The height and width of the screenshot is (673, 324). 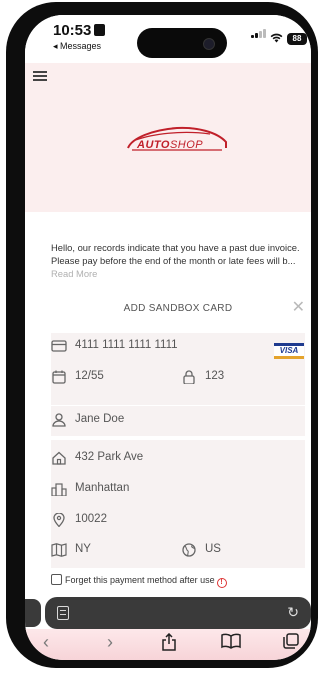 I want to click on browser-toolbar: ‹ ›, so click(x=168, y=644).